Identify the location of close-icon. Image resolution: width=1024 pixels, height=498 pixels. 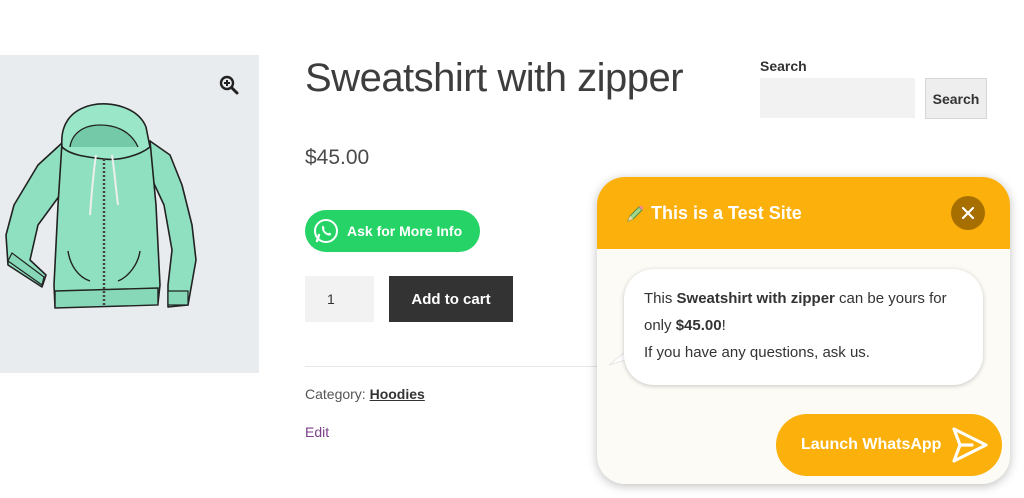
(968, 213).